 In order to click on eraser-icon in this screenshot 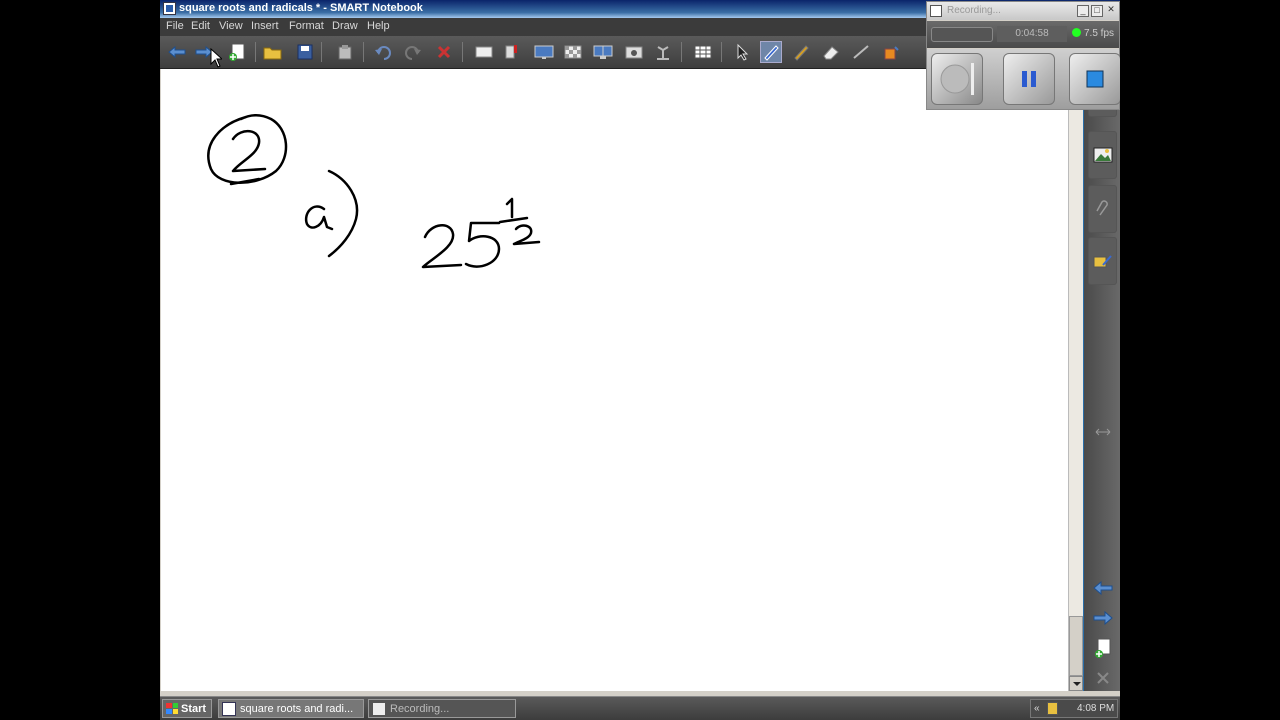, I will do `click(831, 52)`.